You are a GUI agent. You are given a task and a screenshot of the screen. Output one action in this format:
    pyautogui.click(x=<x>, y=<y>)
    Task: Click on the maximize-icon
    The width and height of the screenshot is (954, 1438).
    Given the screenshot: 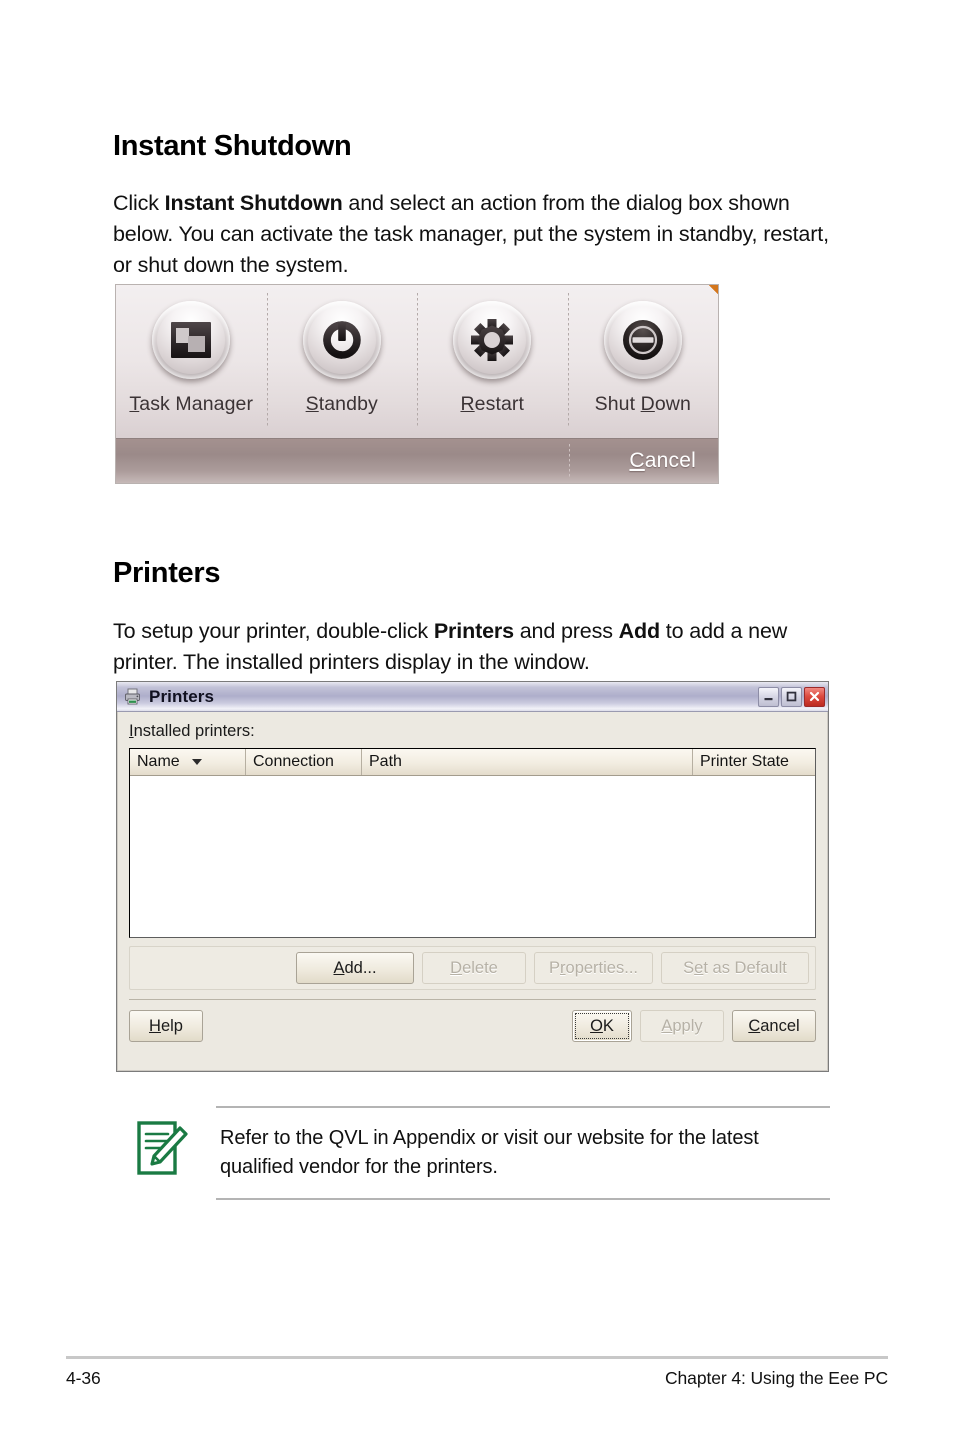 What is the action you would take?
    pyautogui.click(x=791, y=696)
    